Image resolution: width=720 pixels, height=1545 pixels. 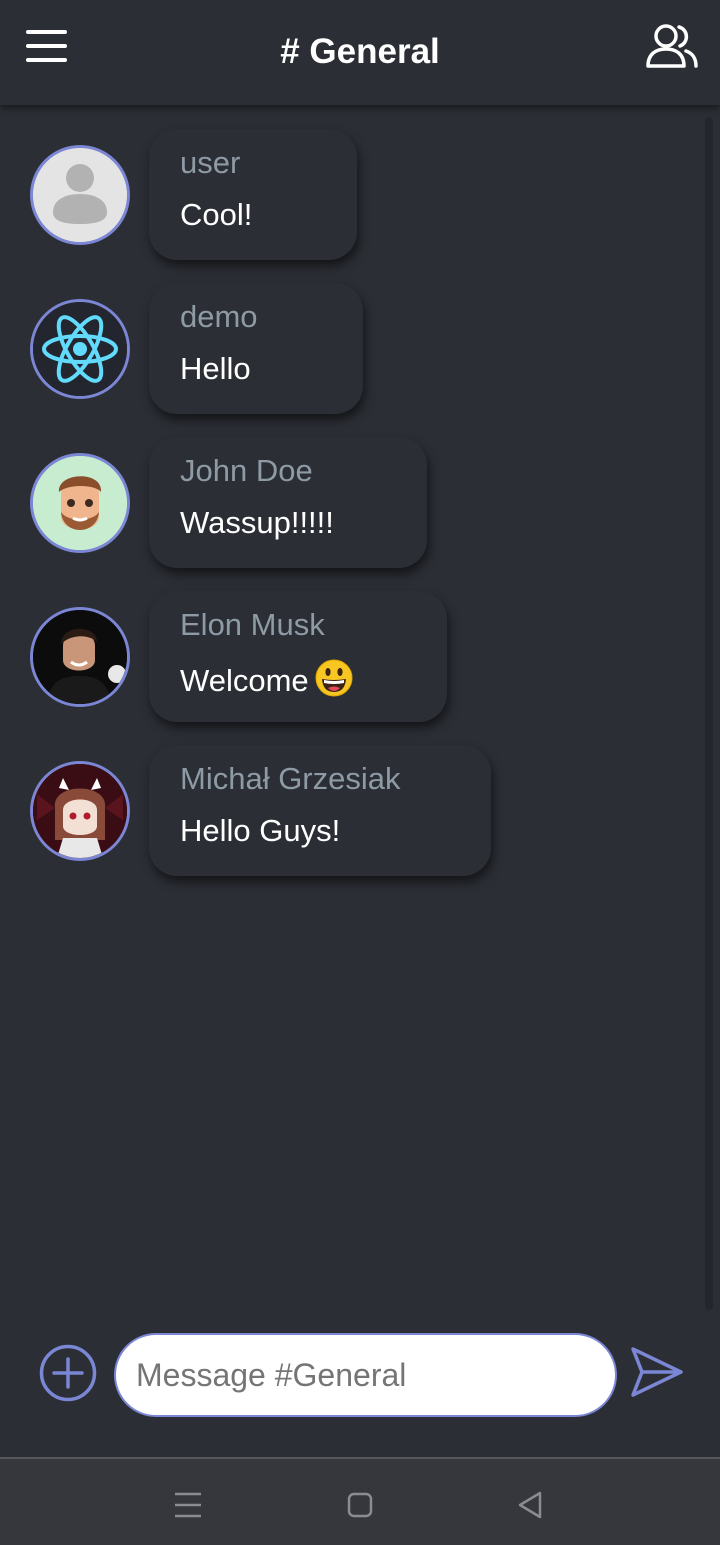 I want to click on message-author: Elon Musk, so click(x=252, y=624).